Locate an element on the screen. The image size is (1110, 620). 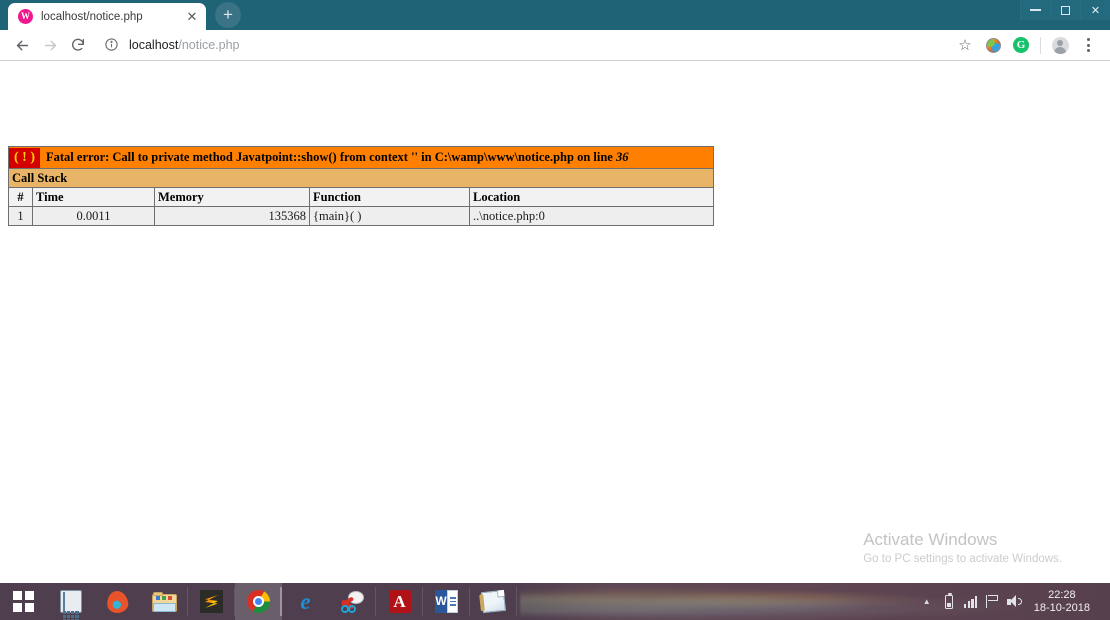
word-letter: W is located at coordinates (441, 601).